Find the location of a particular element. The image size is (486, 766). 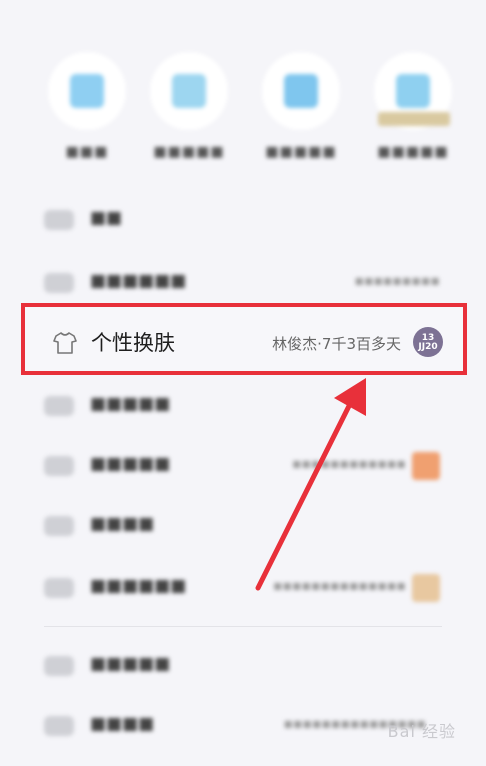

annotation-arrow is located at coordinates (310, 484).